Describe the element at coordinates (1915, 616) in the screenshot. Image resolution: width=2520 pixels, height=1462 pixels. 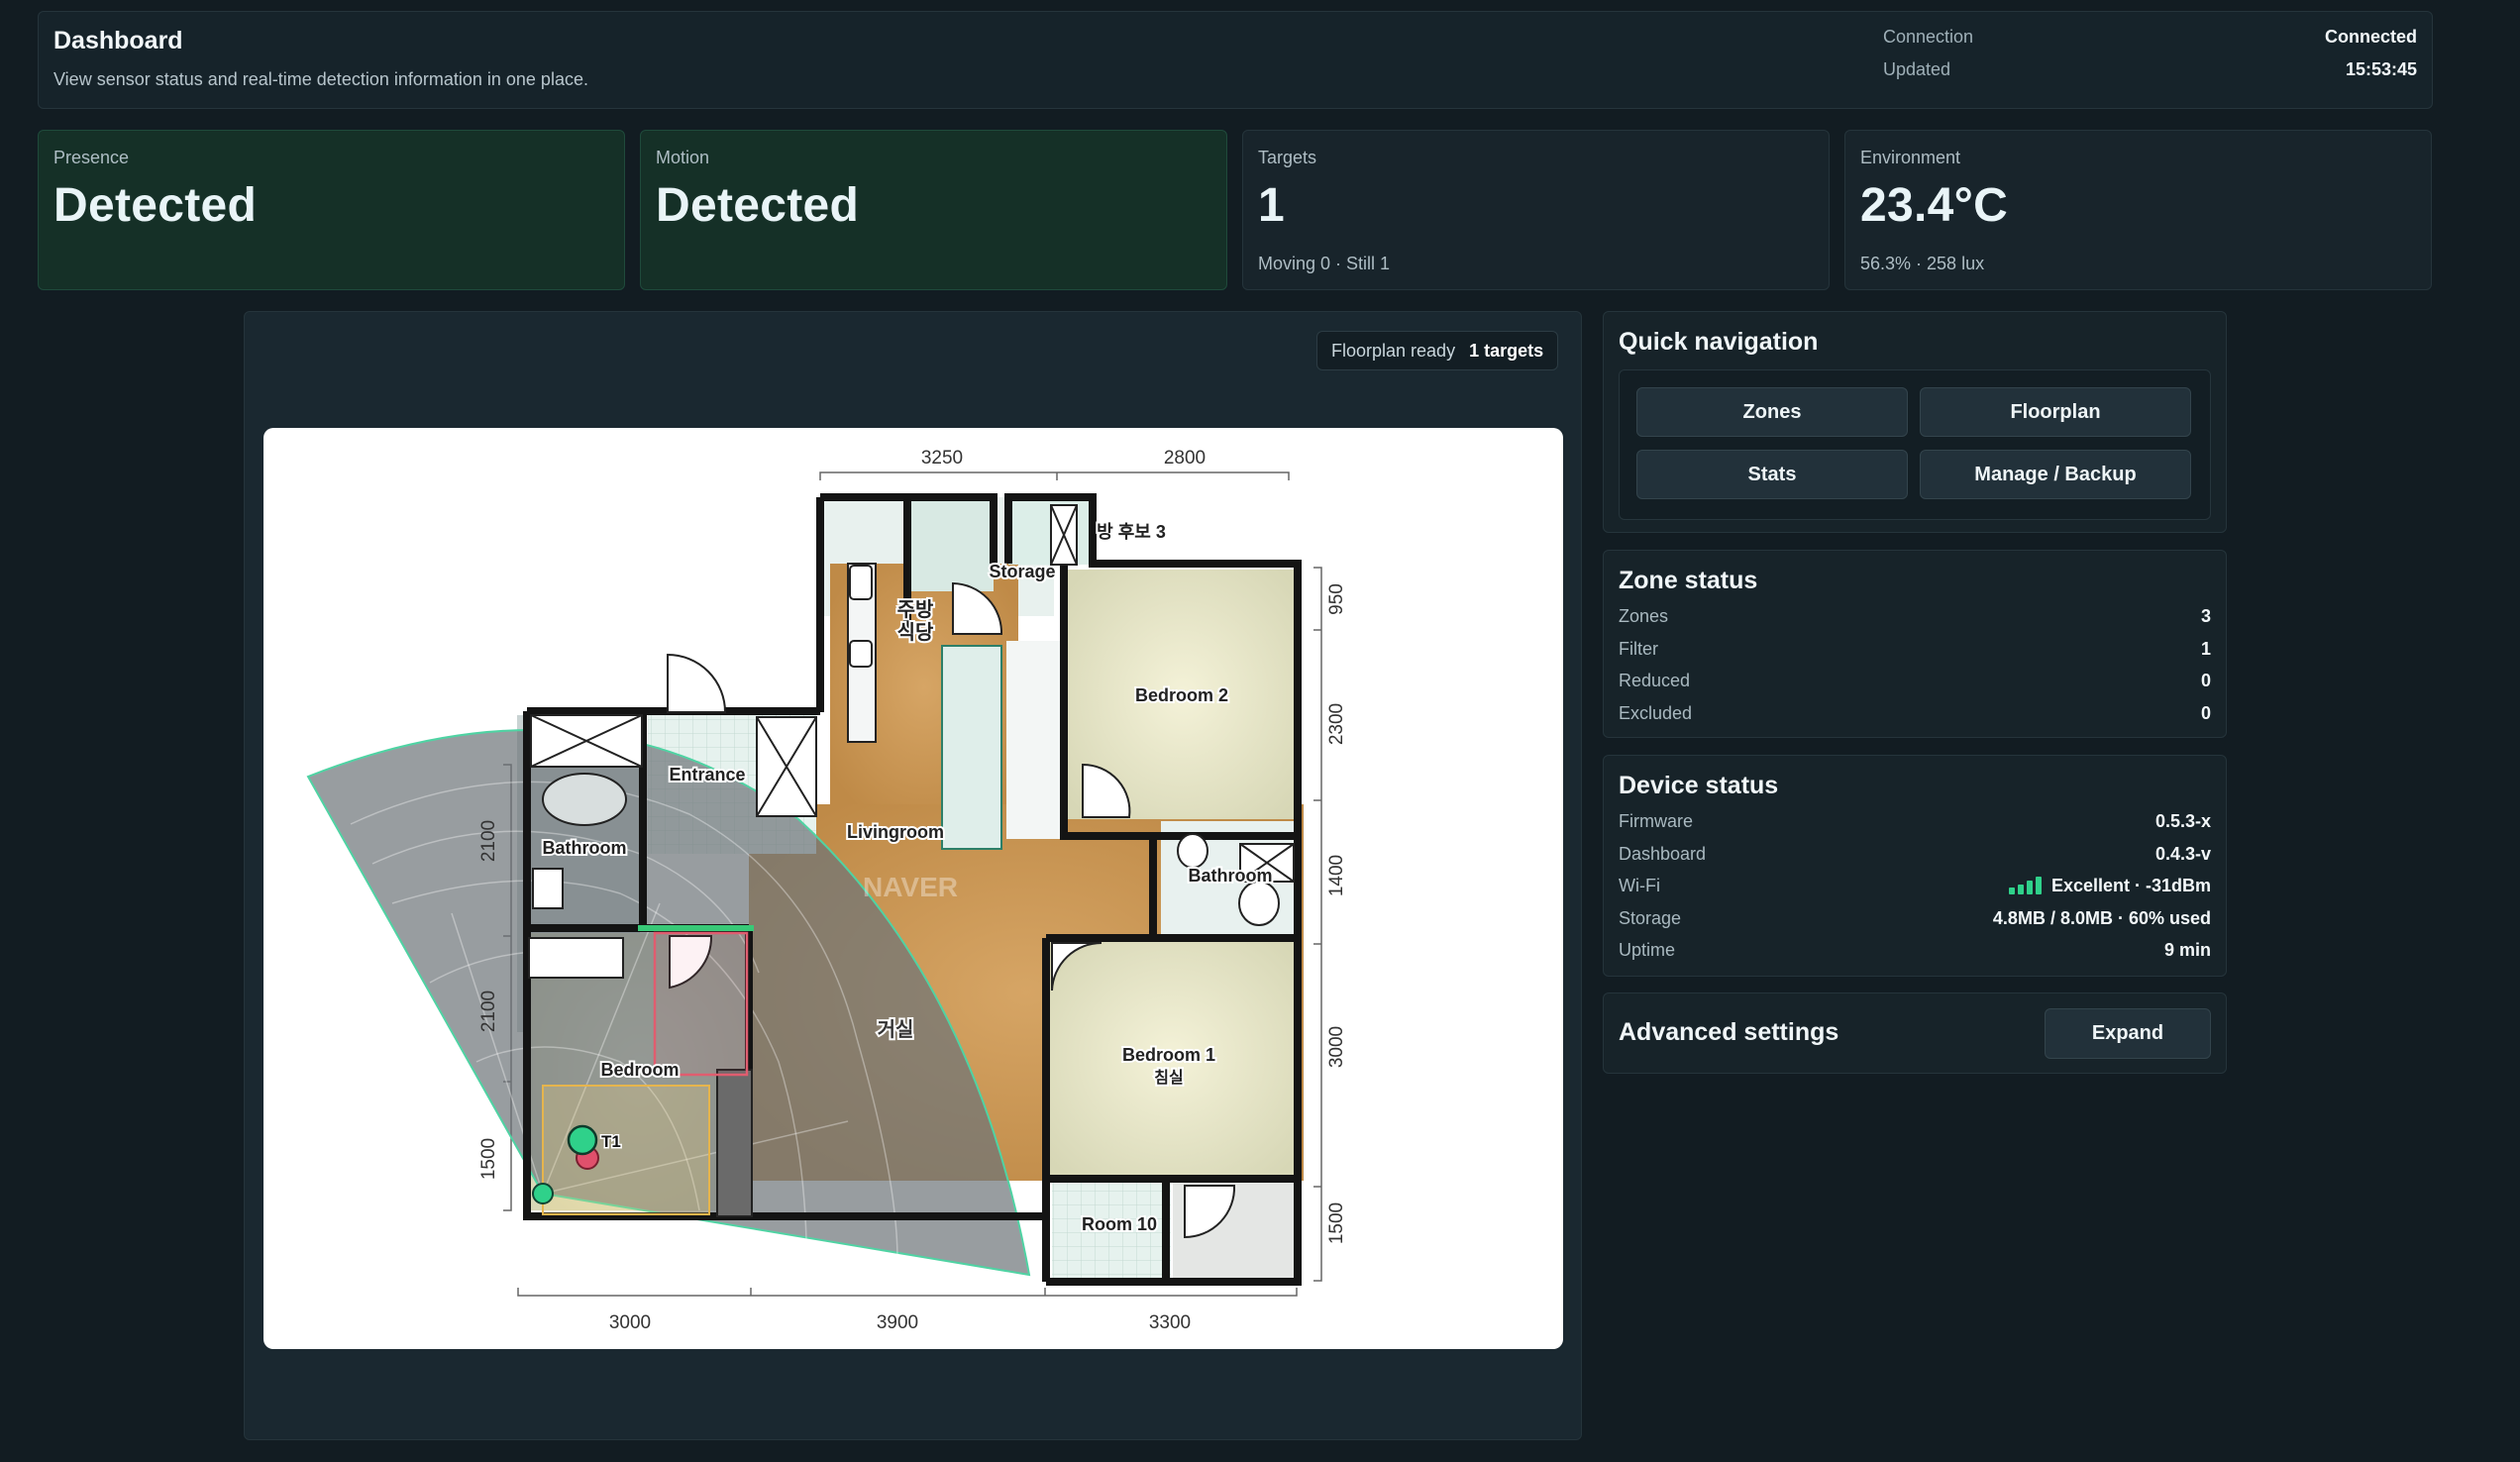
I see `zone-row-zones: Zones 3` at that location.